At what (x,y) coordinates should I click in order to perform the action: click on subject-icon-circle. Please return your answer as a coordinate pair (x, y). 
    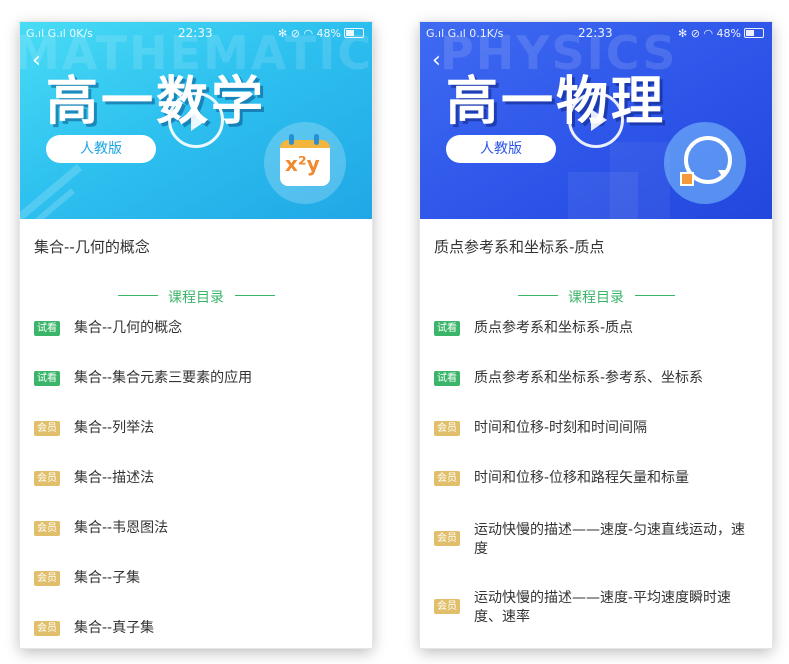
    Looking at the image, I should click on (705, 163).